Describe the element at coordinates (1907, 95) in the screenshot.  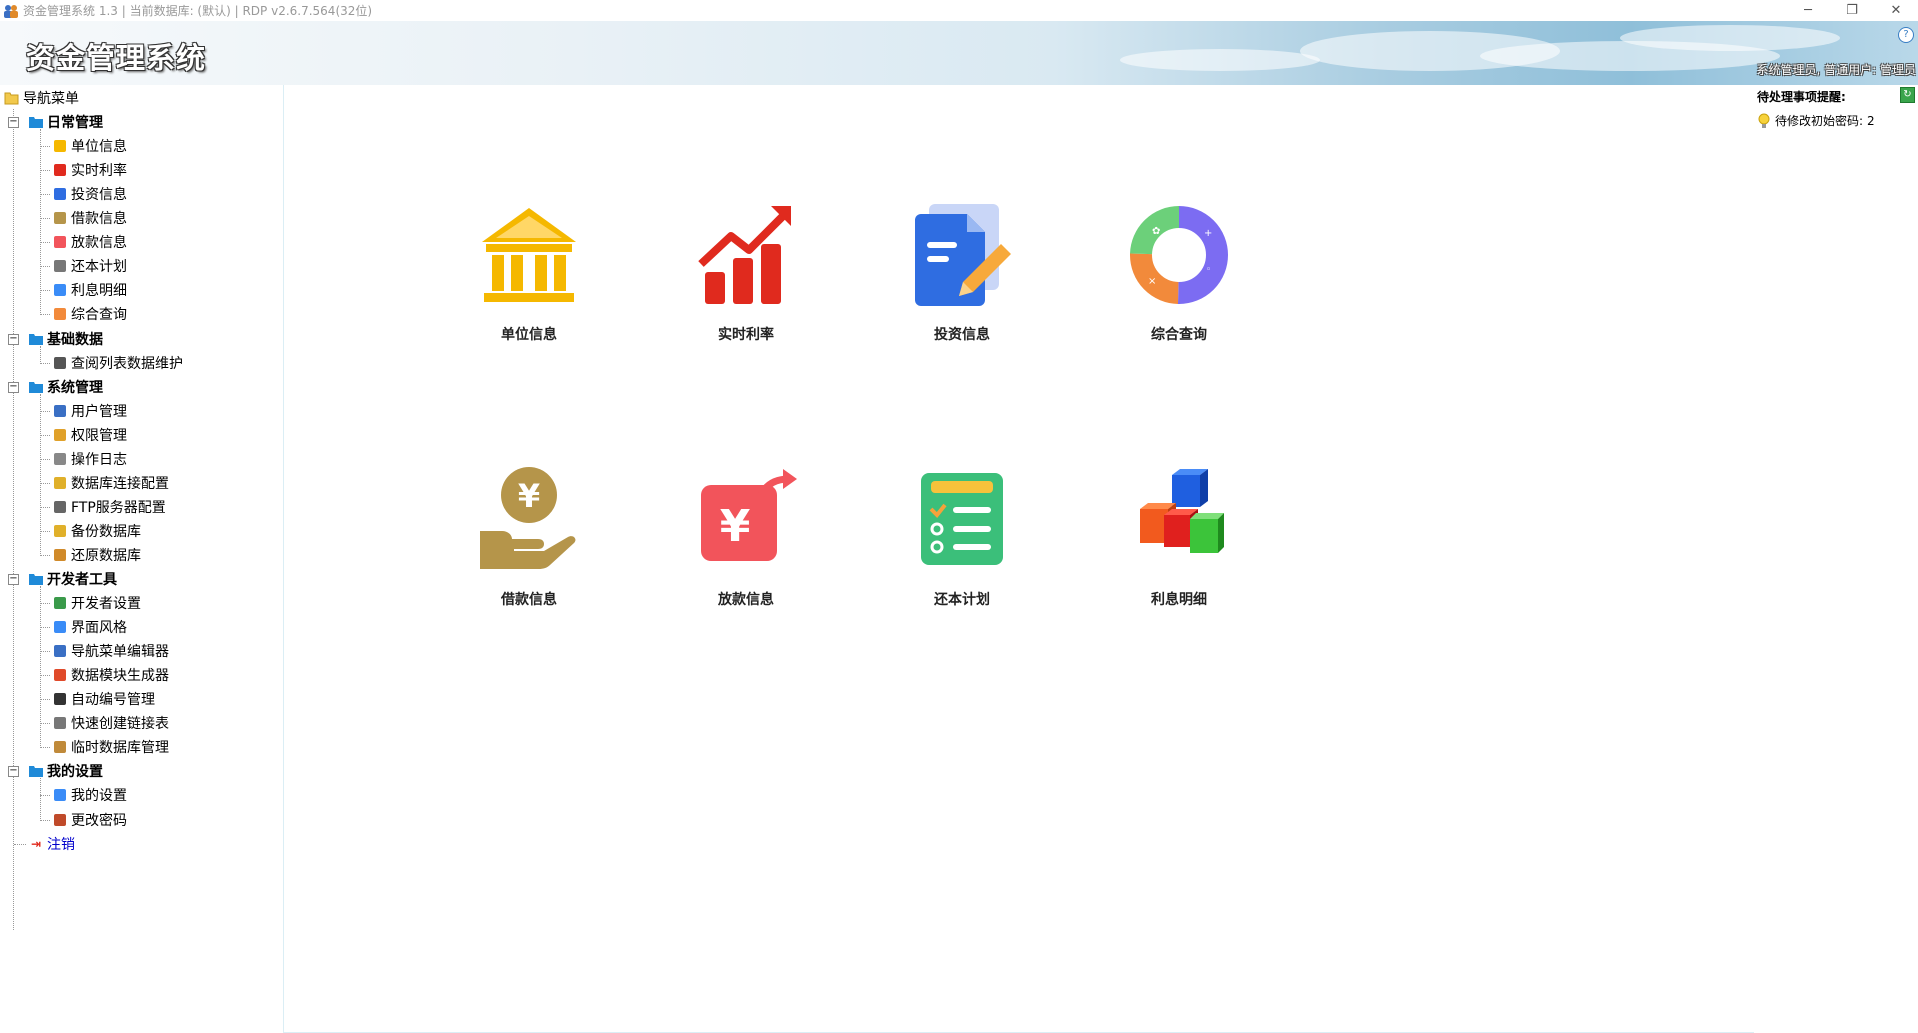
I see `refresh-icon: ↻` at that location.